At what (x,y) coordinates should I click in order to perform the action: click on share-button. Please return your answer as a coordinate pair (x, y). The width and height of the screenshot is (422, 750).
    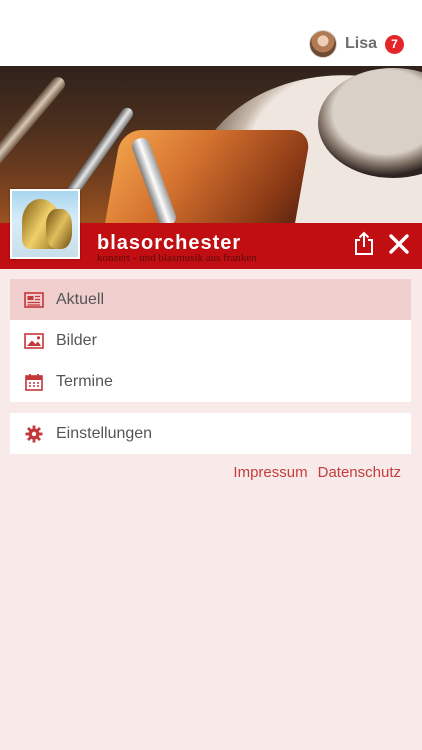
    Looking at the image, I should click on (364, 243).